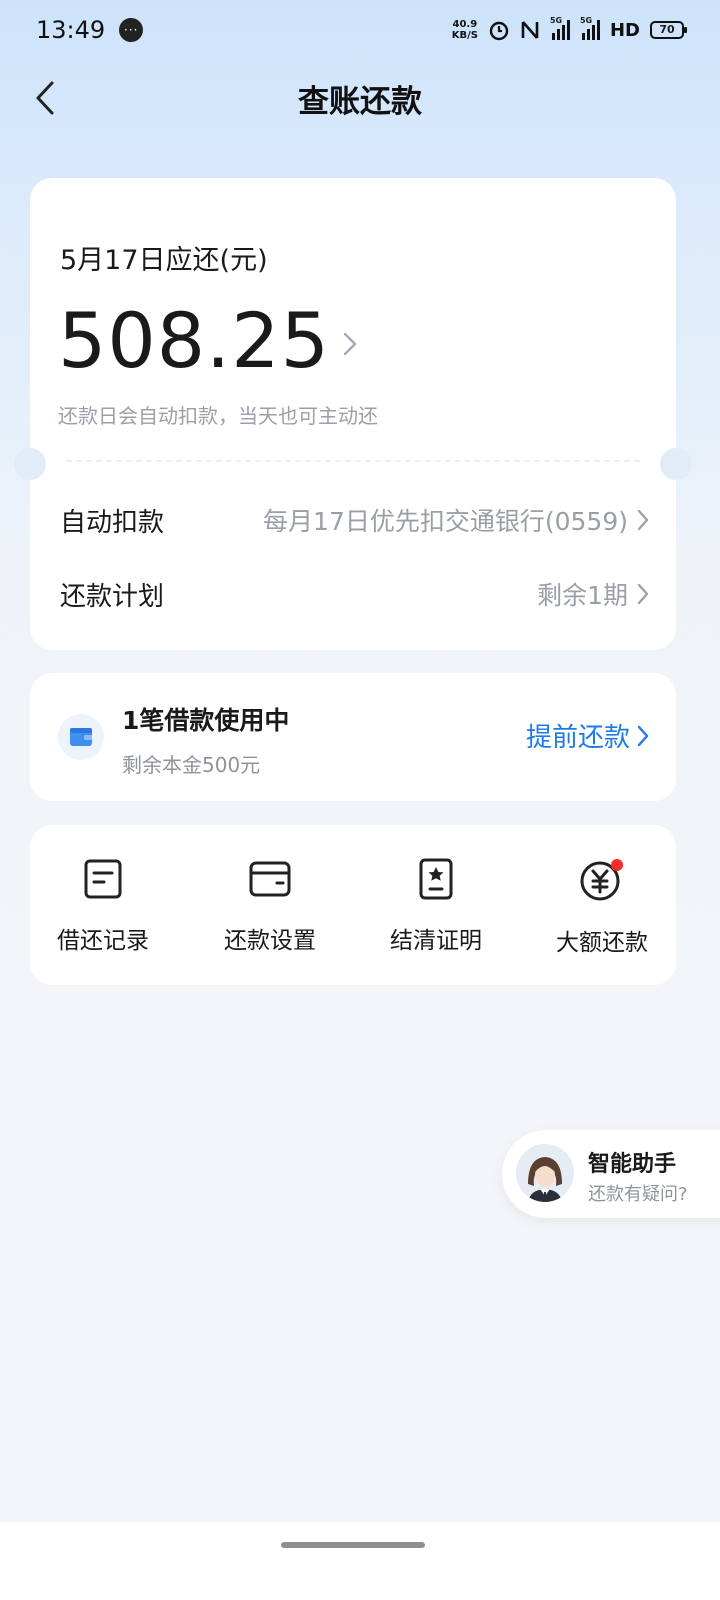  I want to click on record-icon, so click(103, 879).